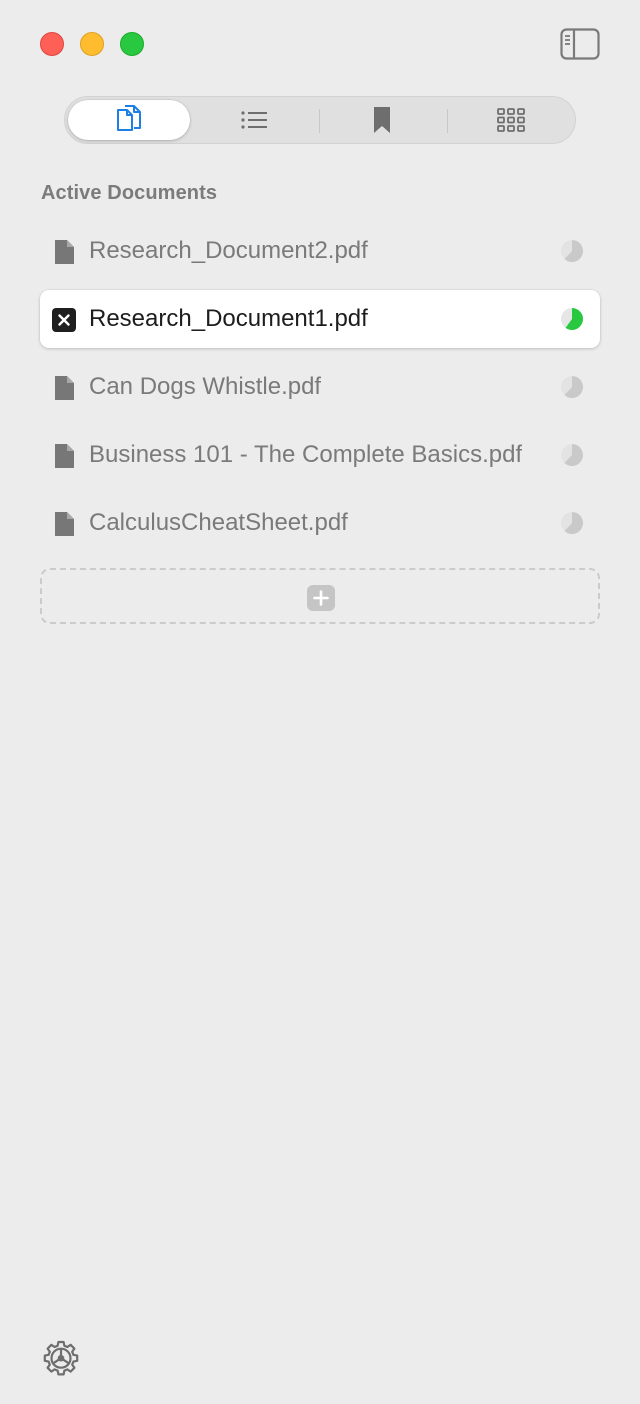  I want to click on document-name: Business 101 - The Complete Basics.pdf, so click(306, 454).